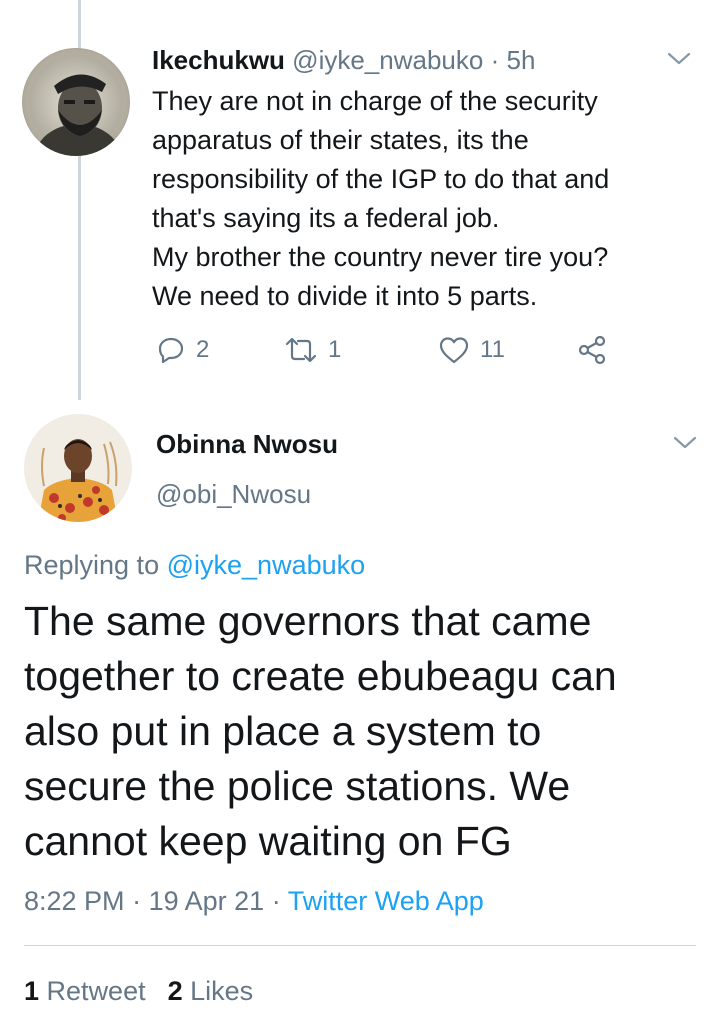 This screenshot has width=720, height=1016. I want to click on tweet-text-line: that's saying its a federal job., so click(326, 218).